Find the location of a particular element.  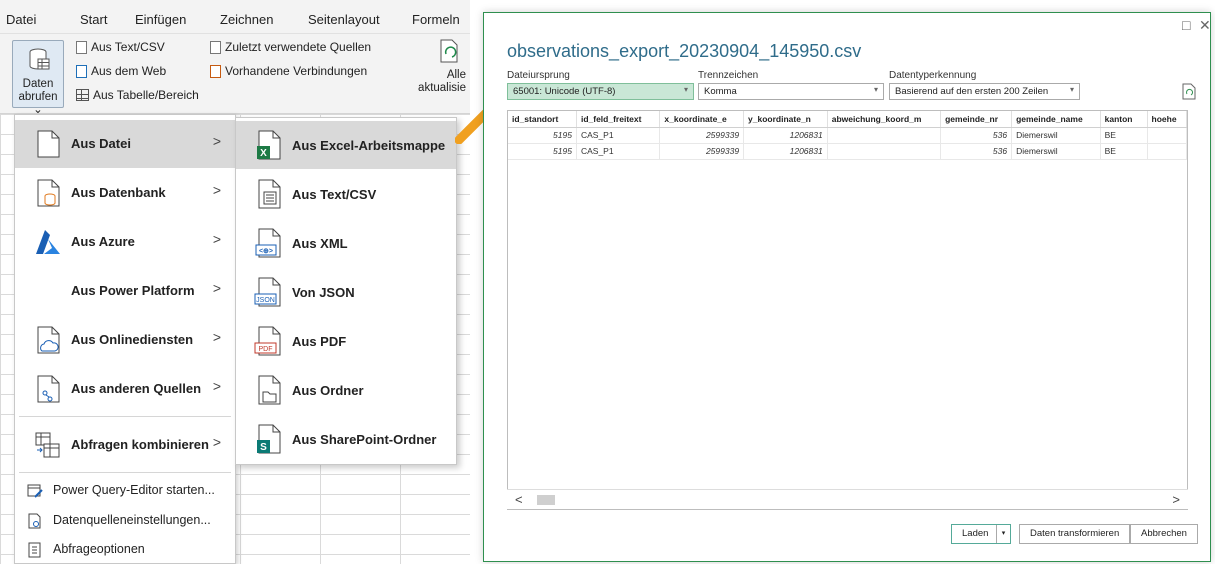

submenu-item-from-excel-workbook: X Aus Excel-Arbeitsmappe is located at coordinates (346, 145).